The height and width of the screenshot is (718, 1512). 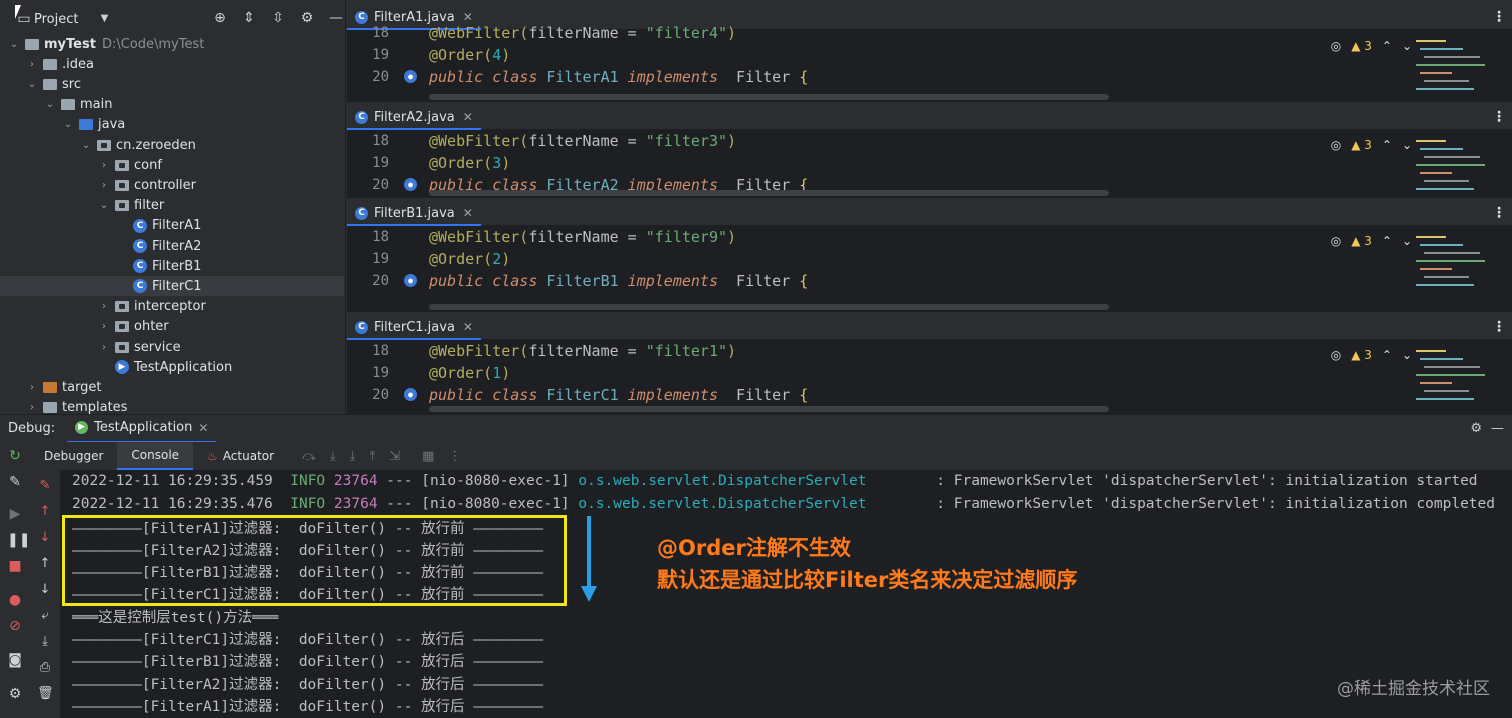 I want to click on tree-item: C FilterA1, so click(x=172, y=226).